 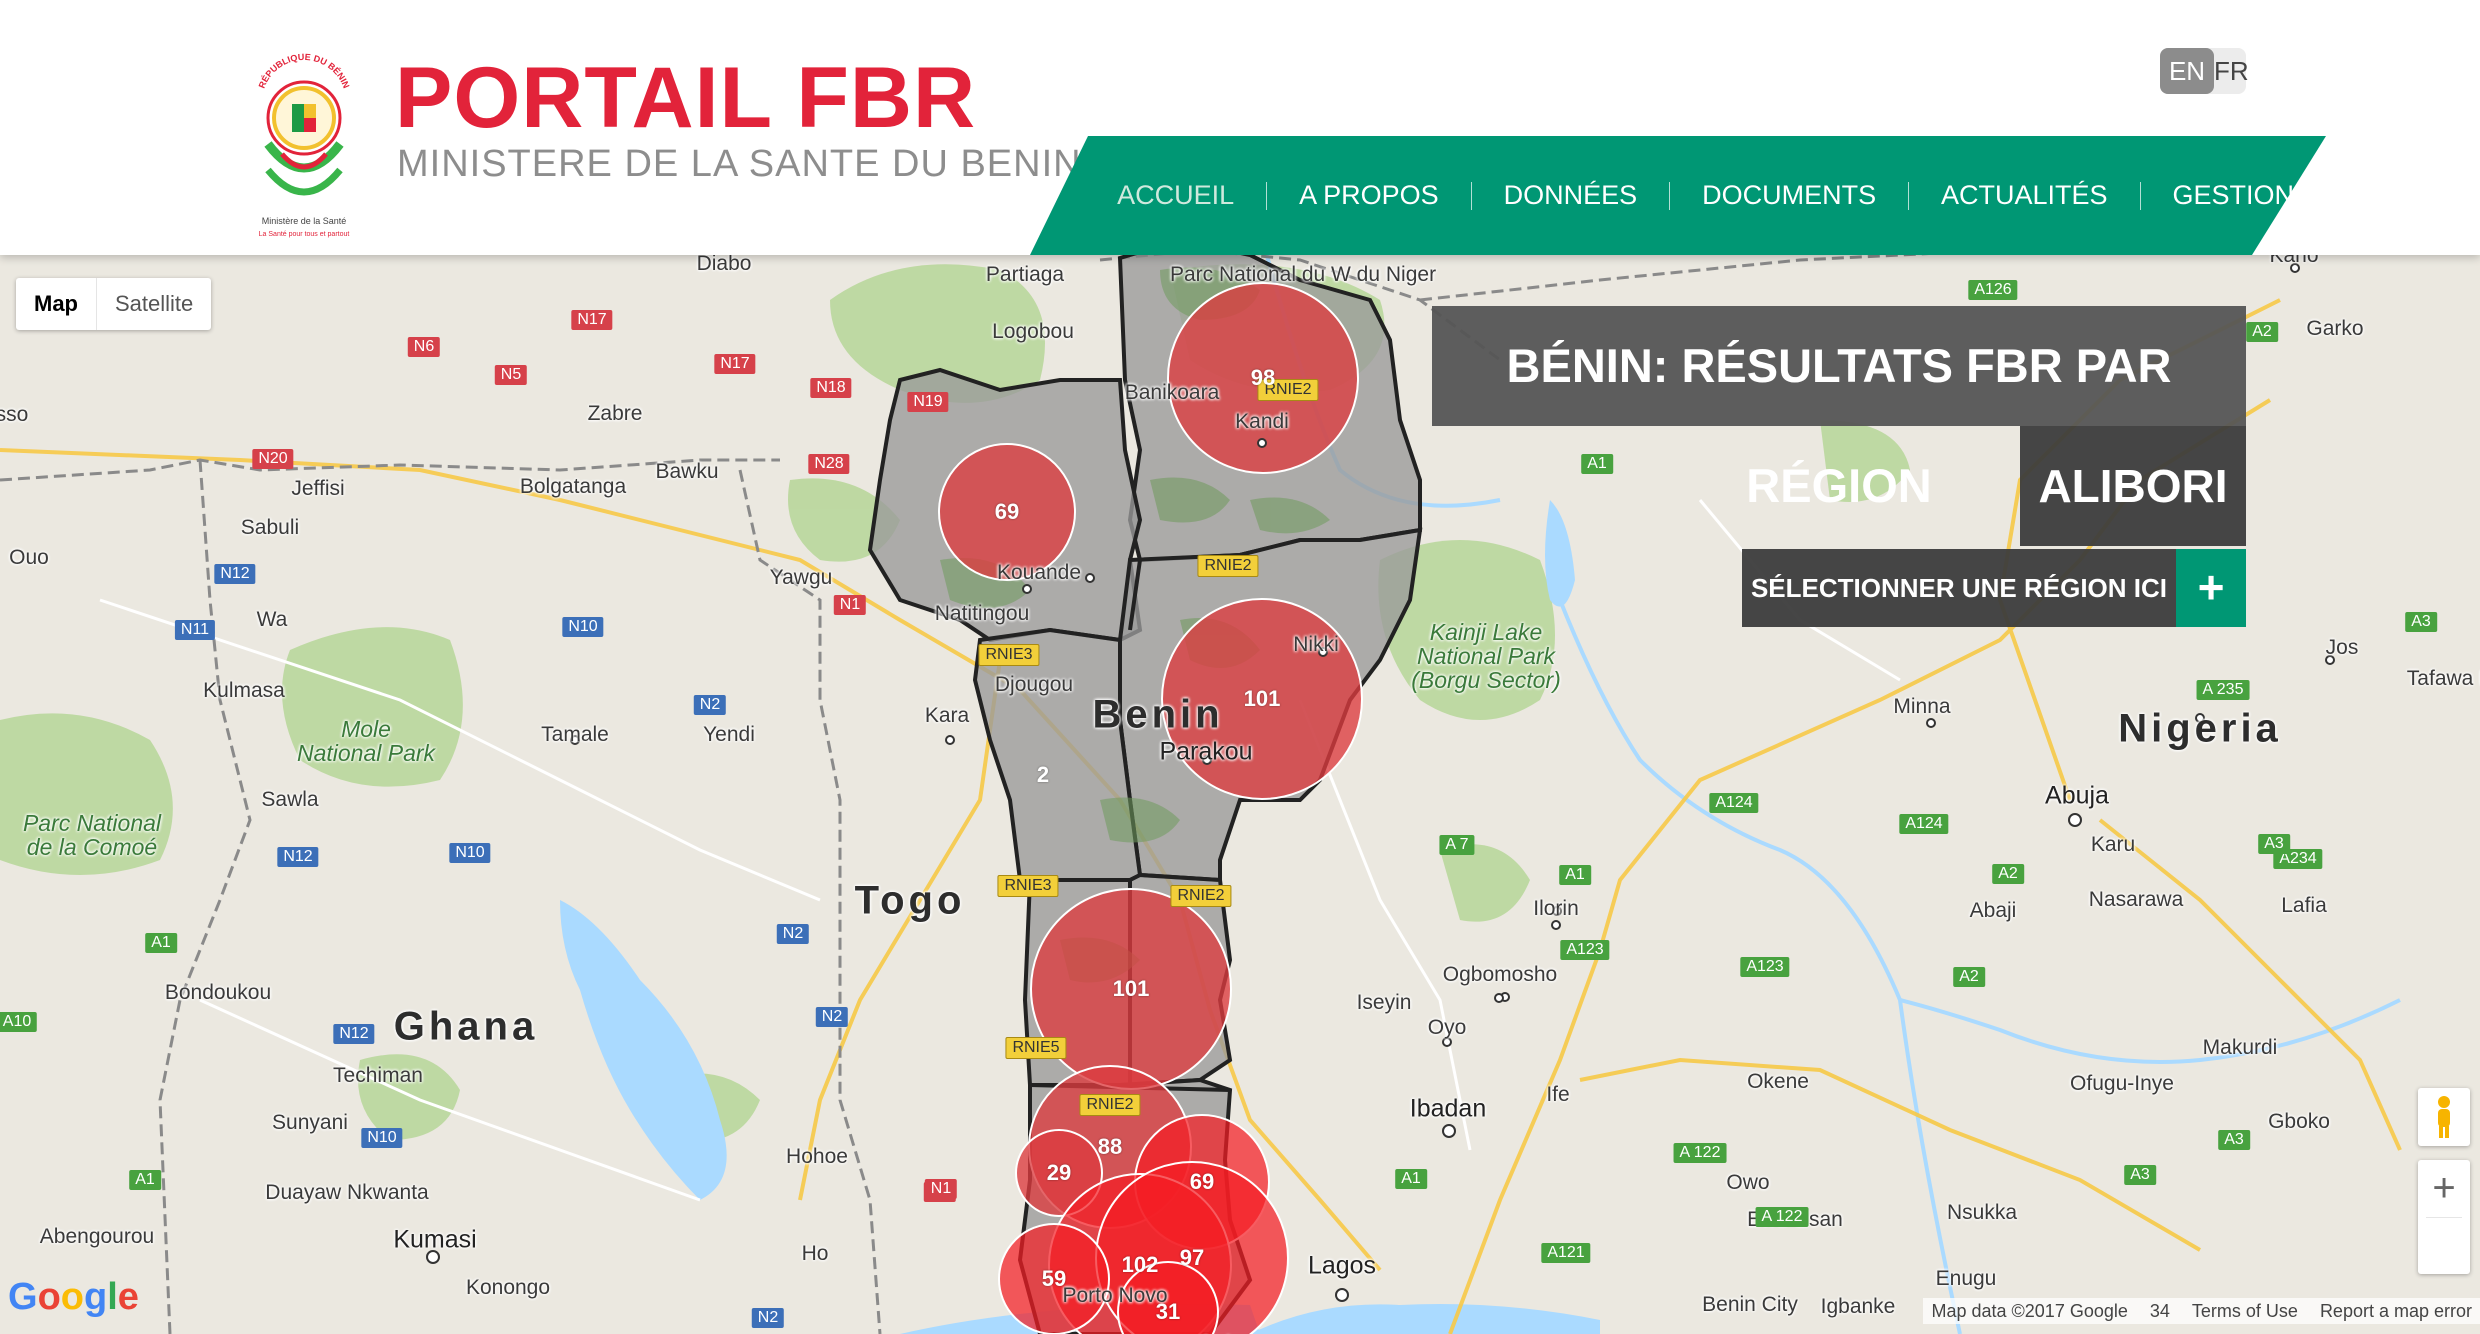 What do you see at coordinates (218, 992) in the screenshot?
I see `town-label: Bondoukou` at bounding box center [218, 992].